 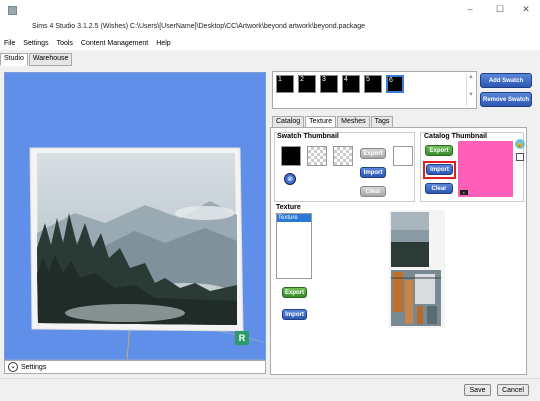 What do you see at coordinates (470, 90) in the screenshot?
I see `swatch-scrollbar: ▲ ▼` at bounding box center [470, 90].